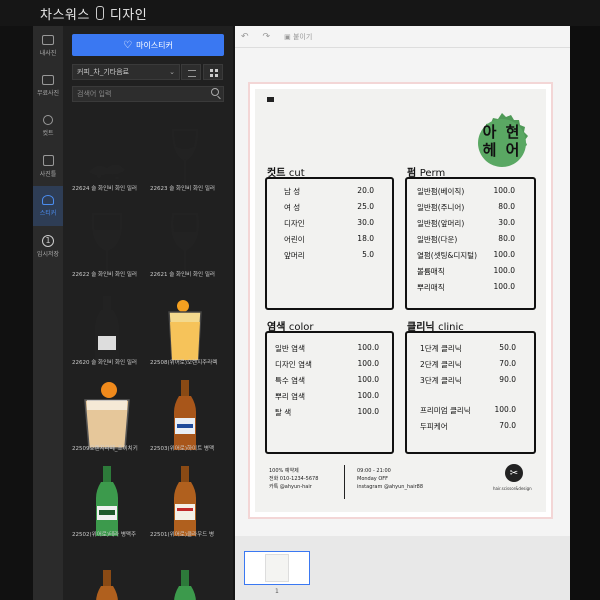  What do you see at coordinates (128, 45) in the screenshot?
I see `heart-icon: ♡` at bounding box center [128, 45].